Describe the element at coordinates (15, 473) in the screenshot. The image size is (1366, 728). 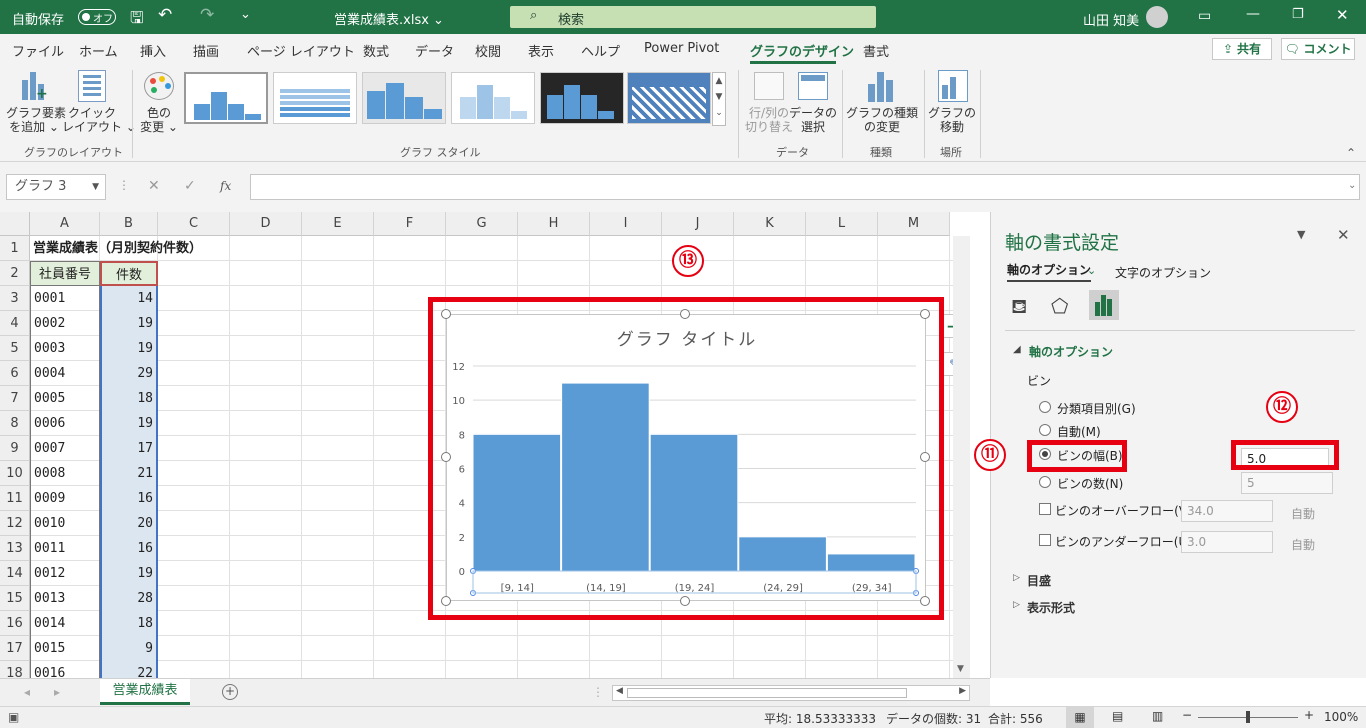
I see `row-header-10: 10` at that location.